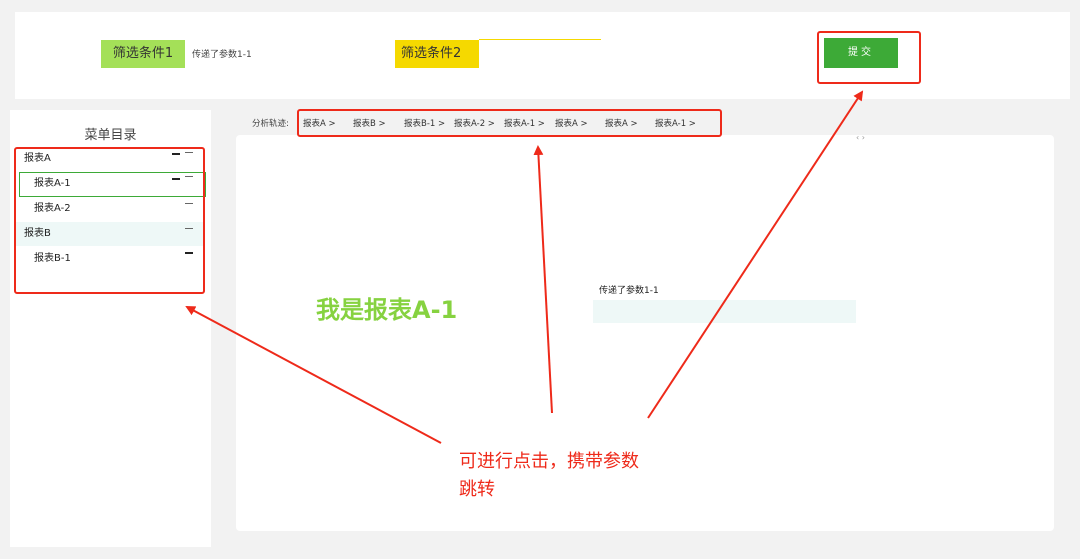  Describe the element at coordinates (549, 476) in the screenshot. I see `annotation-text: 可进行点击，携带参数 跳转` at that location.